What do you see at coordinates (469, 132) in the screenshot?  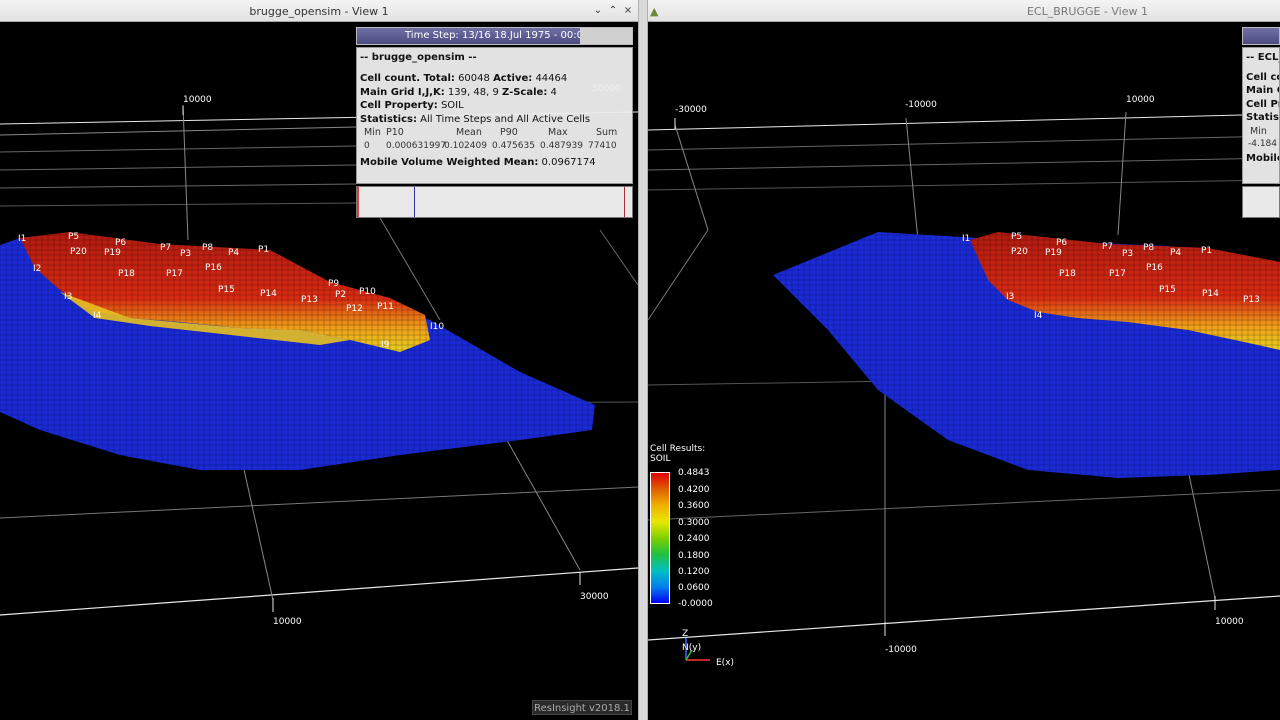 I see `stat-header: Mean` at bounding box center [469, 132].